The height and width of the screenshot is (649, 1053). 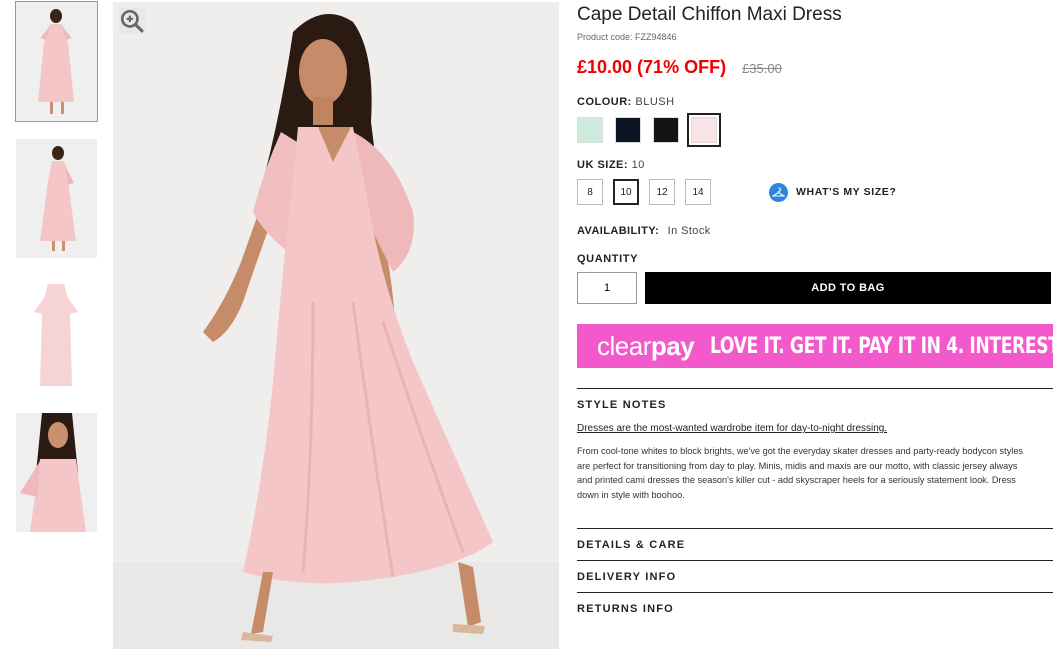 I want to click on availability-label: AVAILABILITY:, so click(x=618, y=231).